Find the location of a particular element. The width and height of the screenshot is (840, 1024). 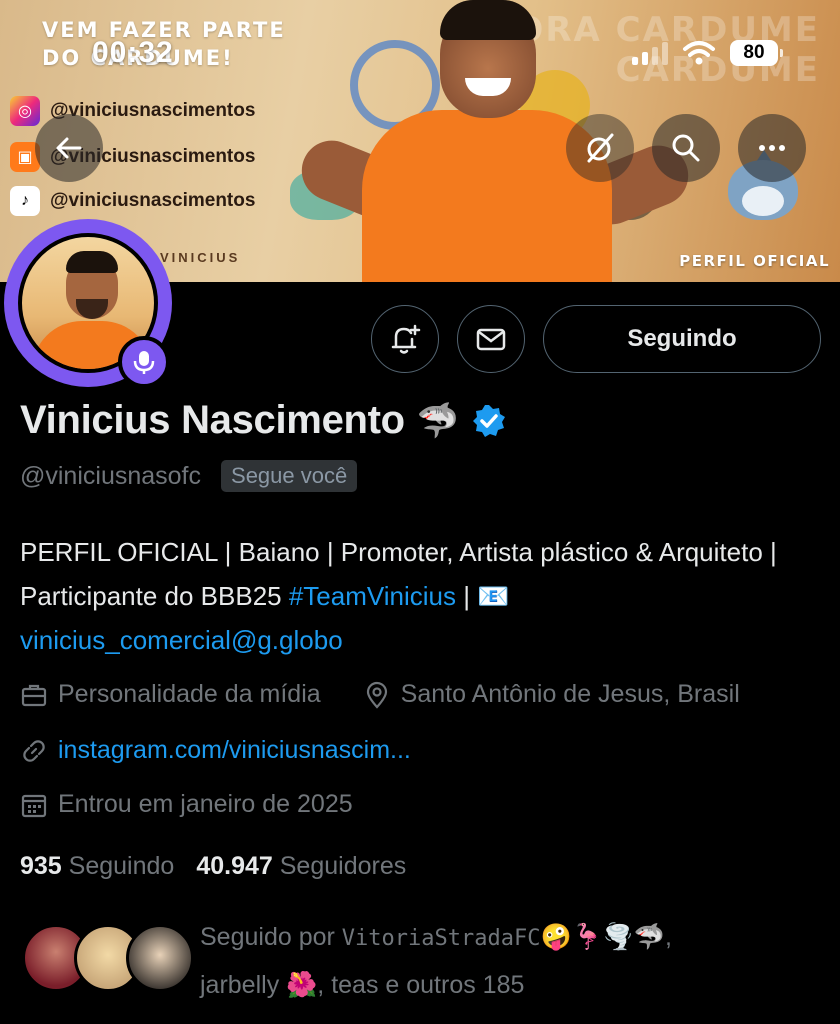

microphone-icon is located at coordinates (144, 362).